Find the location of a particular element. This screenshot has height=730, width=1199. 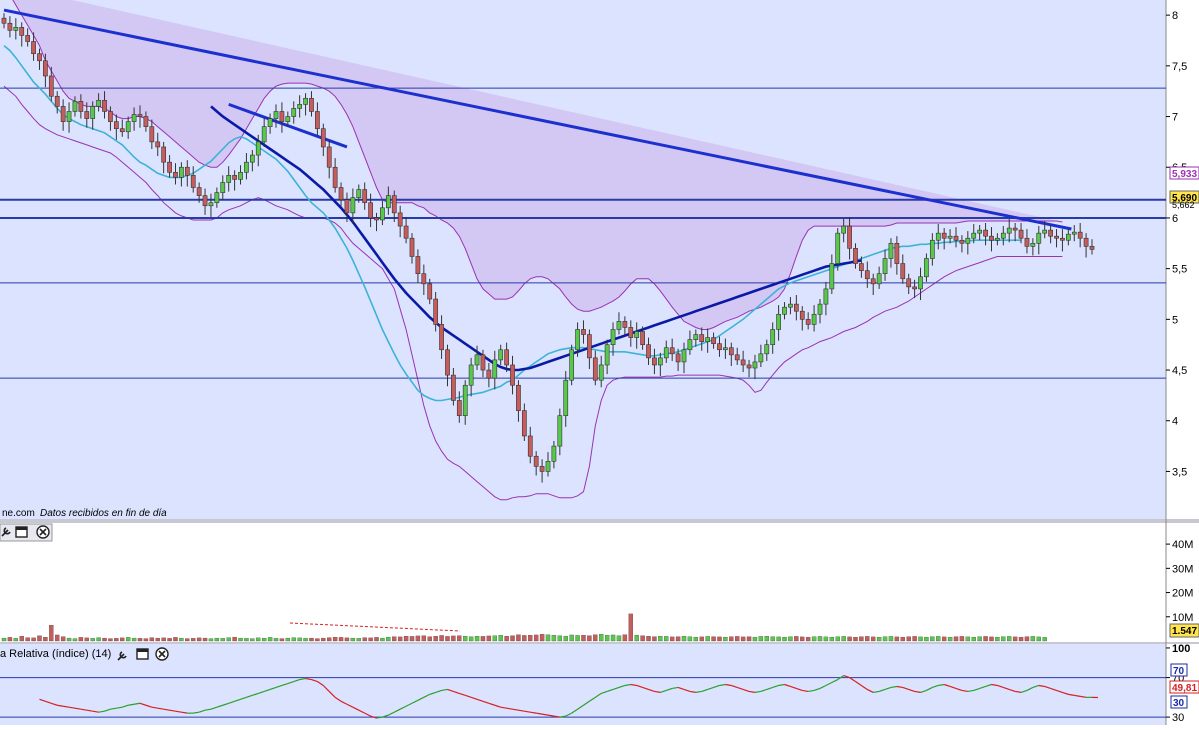

source-note-text: Datos recibidos en fin de día is located at coordinates (103, 513).